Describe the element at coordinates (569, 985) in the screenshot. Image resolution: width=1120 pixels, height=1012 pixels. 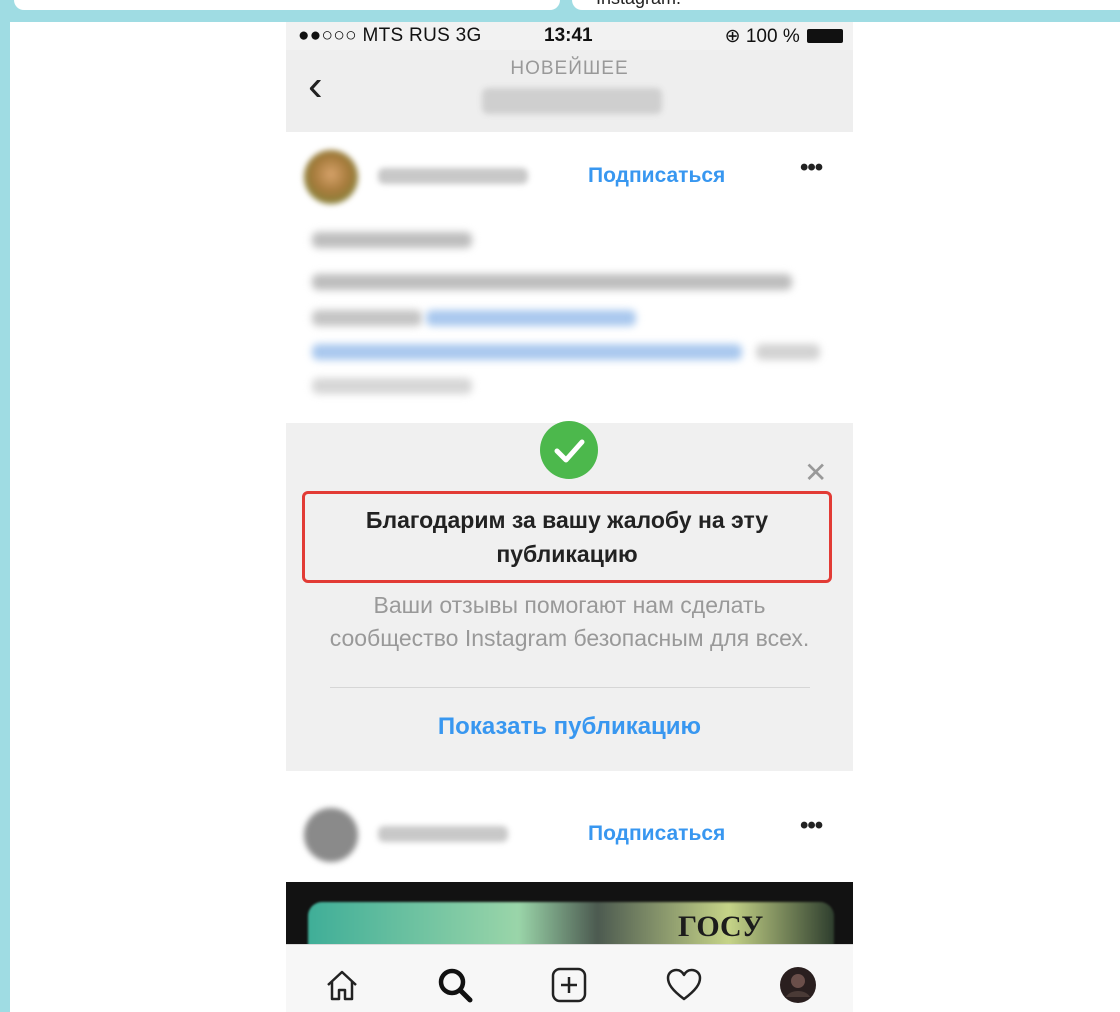
I see `add-post-icon` at that location.